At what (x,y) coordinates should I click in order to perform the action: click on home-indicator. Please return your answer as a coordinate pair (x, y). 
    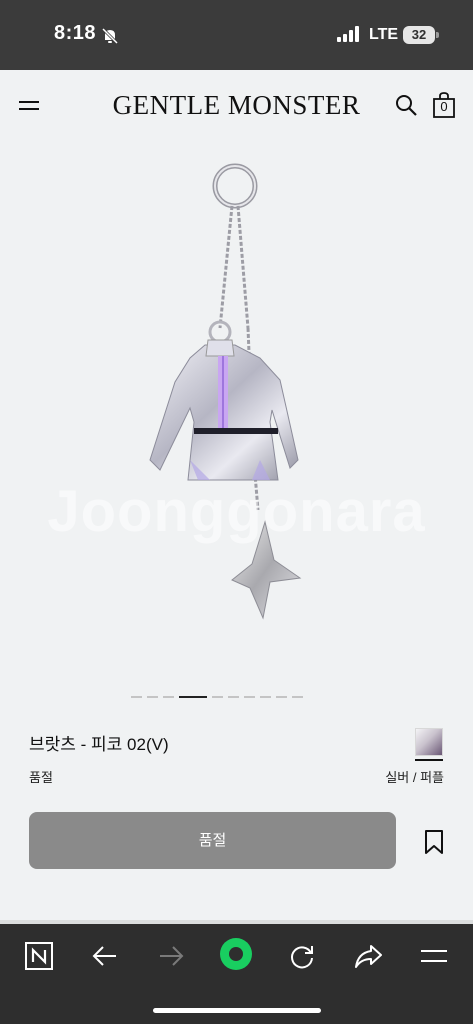
    Looking at the image, I should click on (237, 1010).